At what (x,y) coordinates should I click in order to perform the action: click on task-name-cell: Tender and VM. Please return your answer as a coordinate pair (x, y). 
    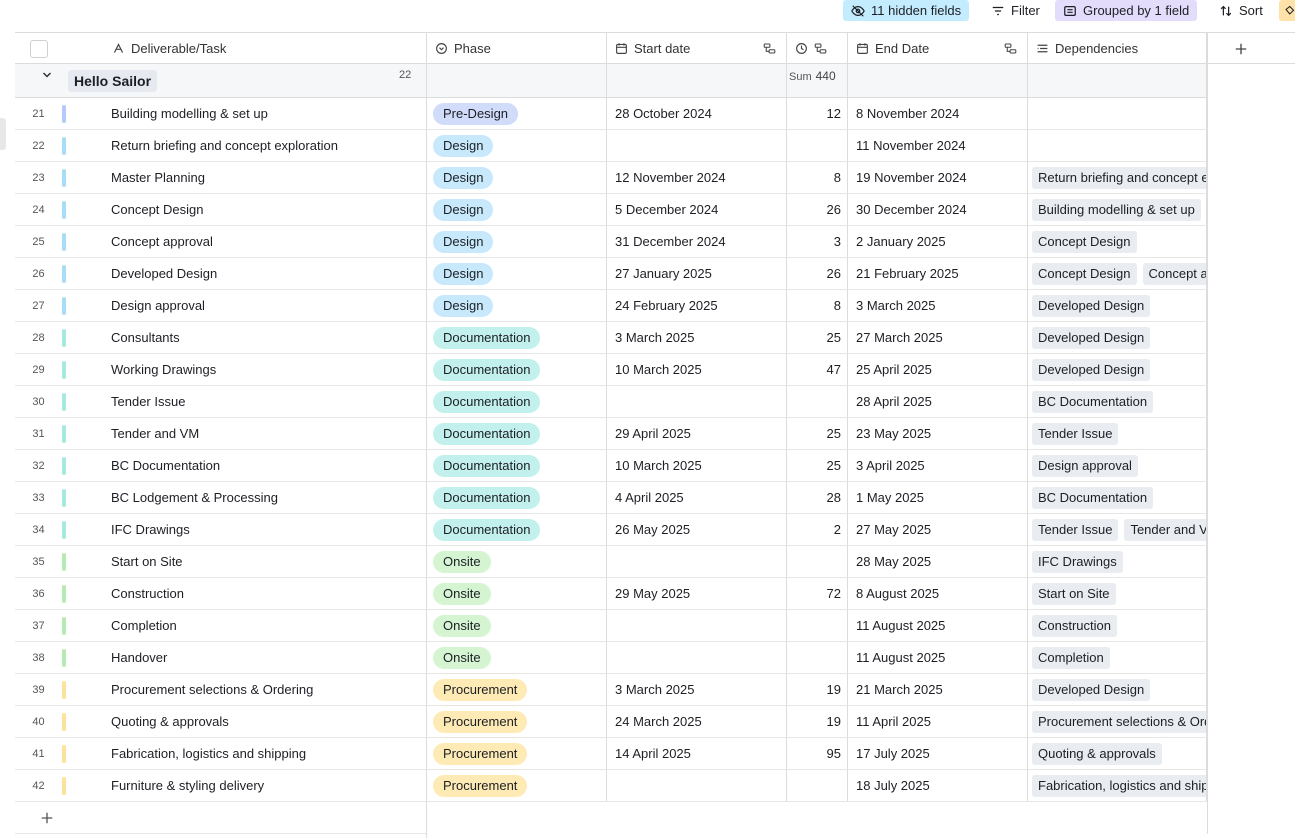
    Looking at the image, I should click on (246, 433).